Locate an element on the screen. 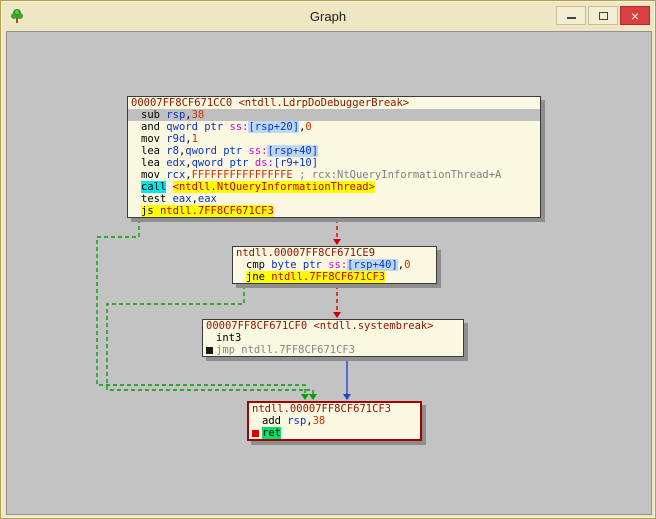  instruction-line: cmp byte ptr ss:[rsp+40],0 is located at coordinates (334, 265).